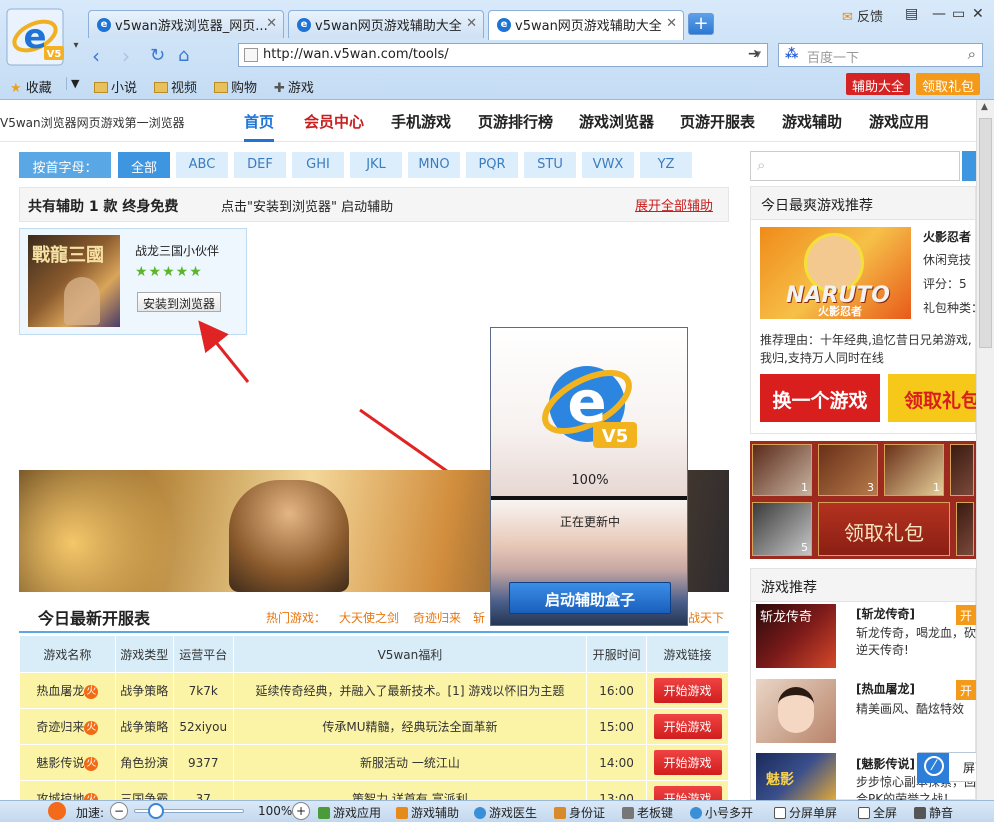 This screenshot has width=994, height=822. I want to click on window-close-icon: ✕, so click(978, 14).